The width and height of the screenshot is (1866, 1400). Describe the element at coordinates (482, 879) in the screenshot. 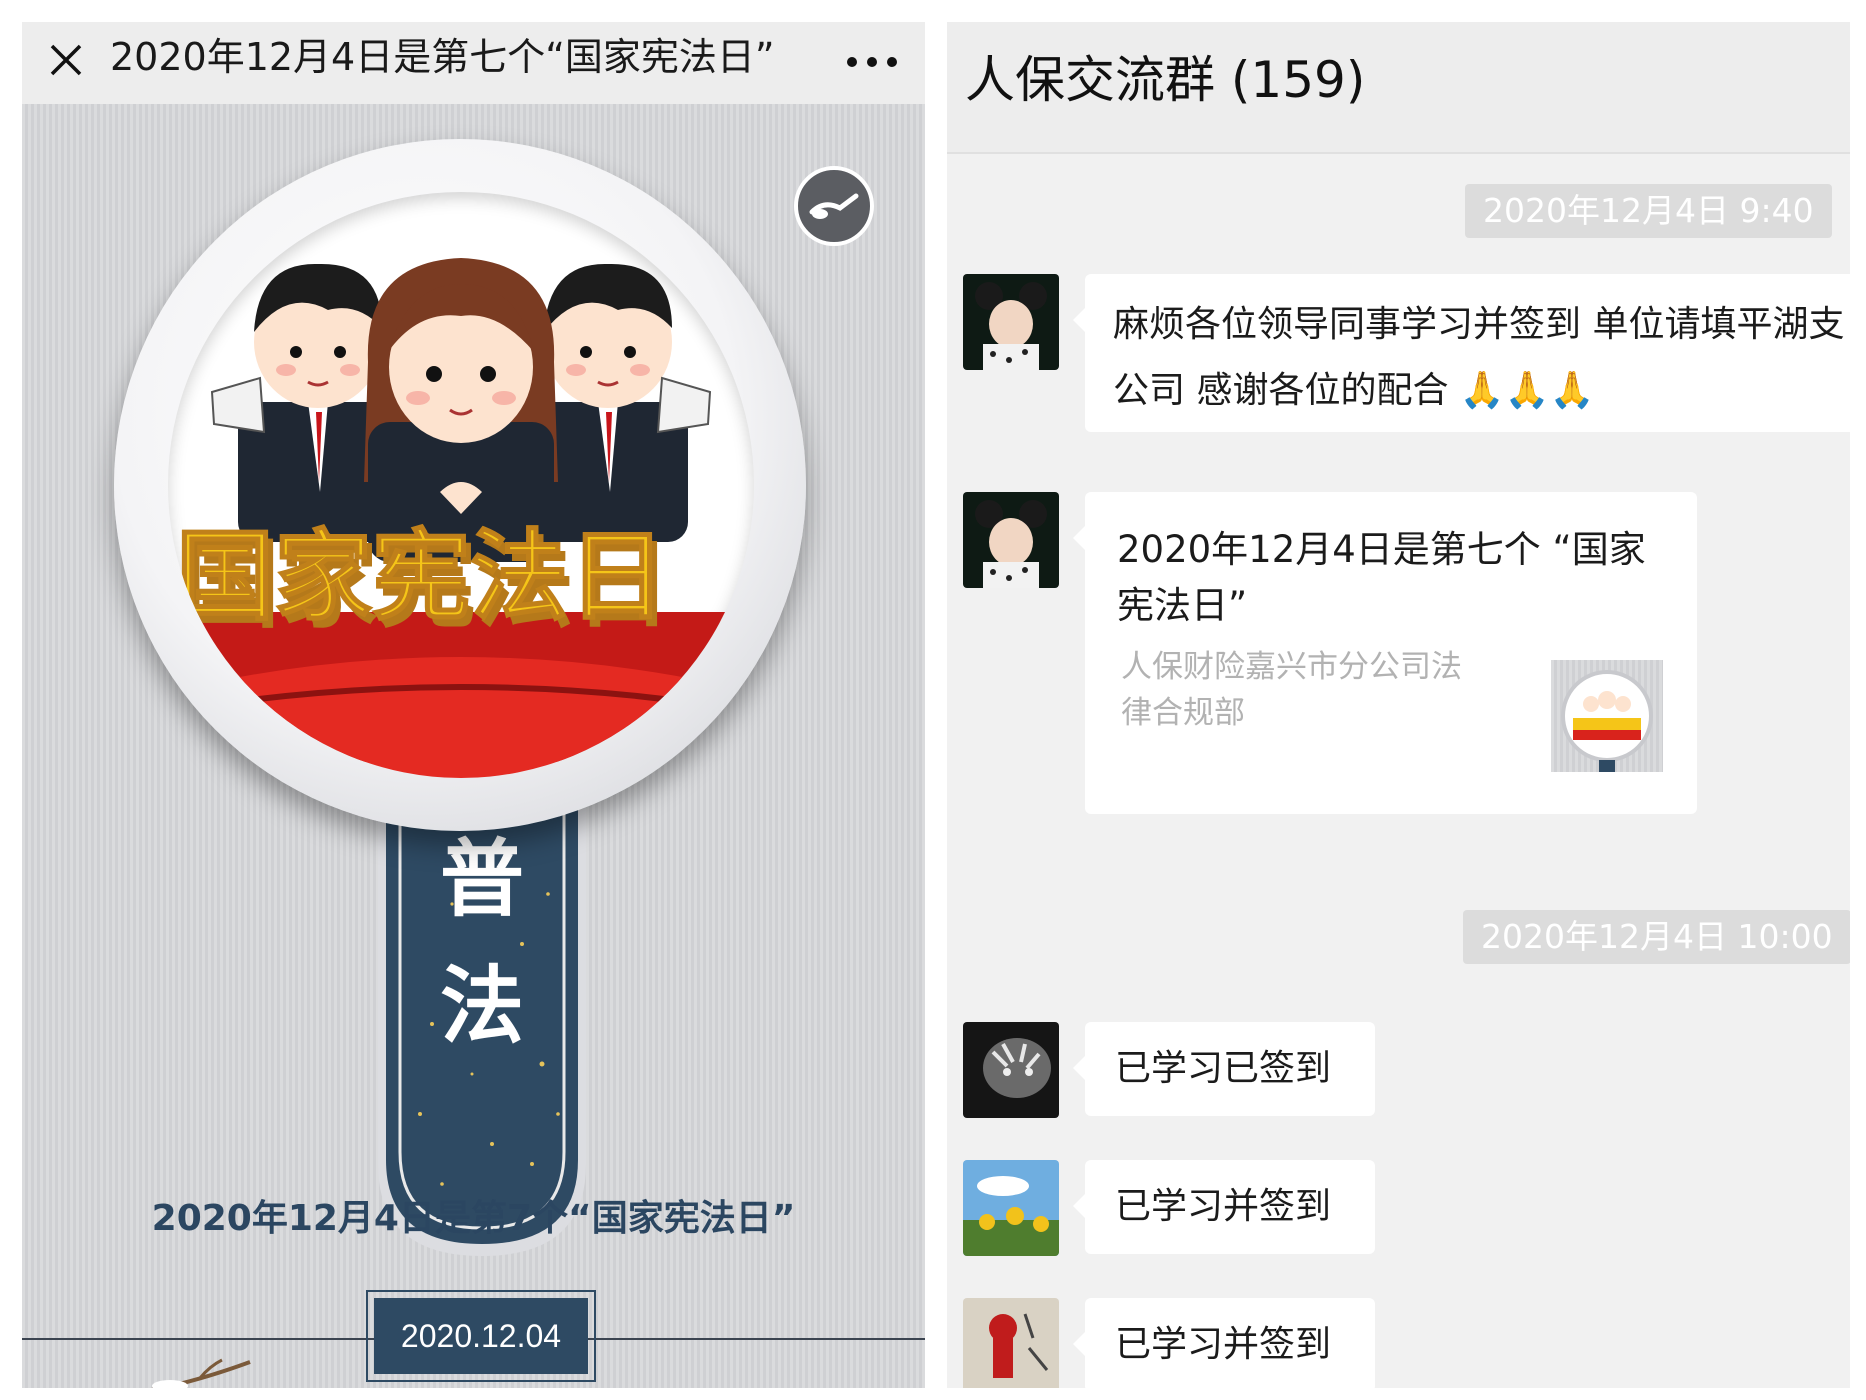

I see `badge-char-pu: 普` at that location.